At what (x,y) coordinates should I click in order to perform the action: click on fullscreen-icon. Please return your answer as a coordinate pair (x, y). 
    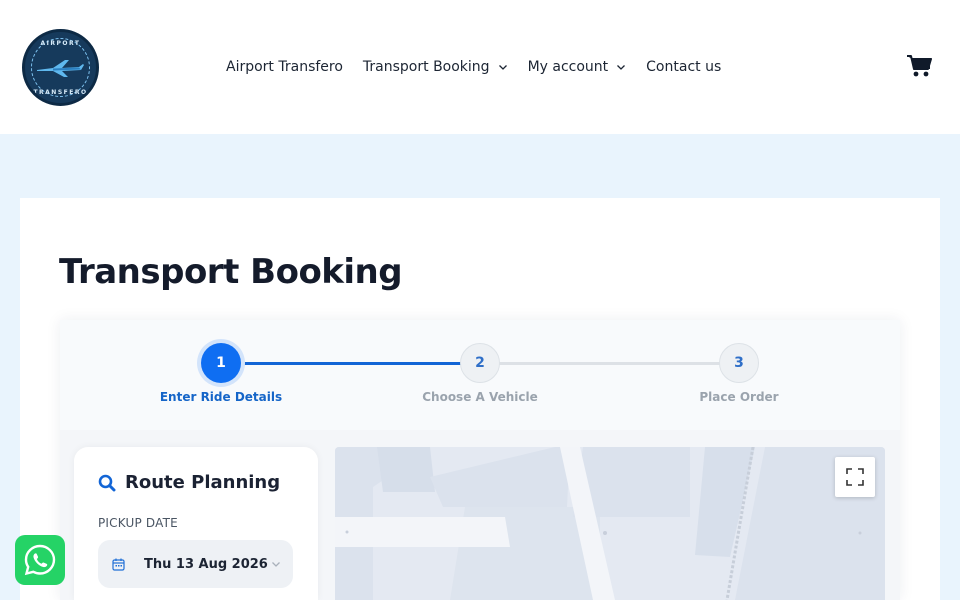
    Looking at the image, I should click on (855, 477).